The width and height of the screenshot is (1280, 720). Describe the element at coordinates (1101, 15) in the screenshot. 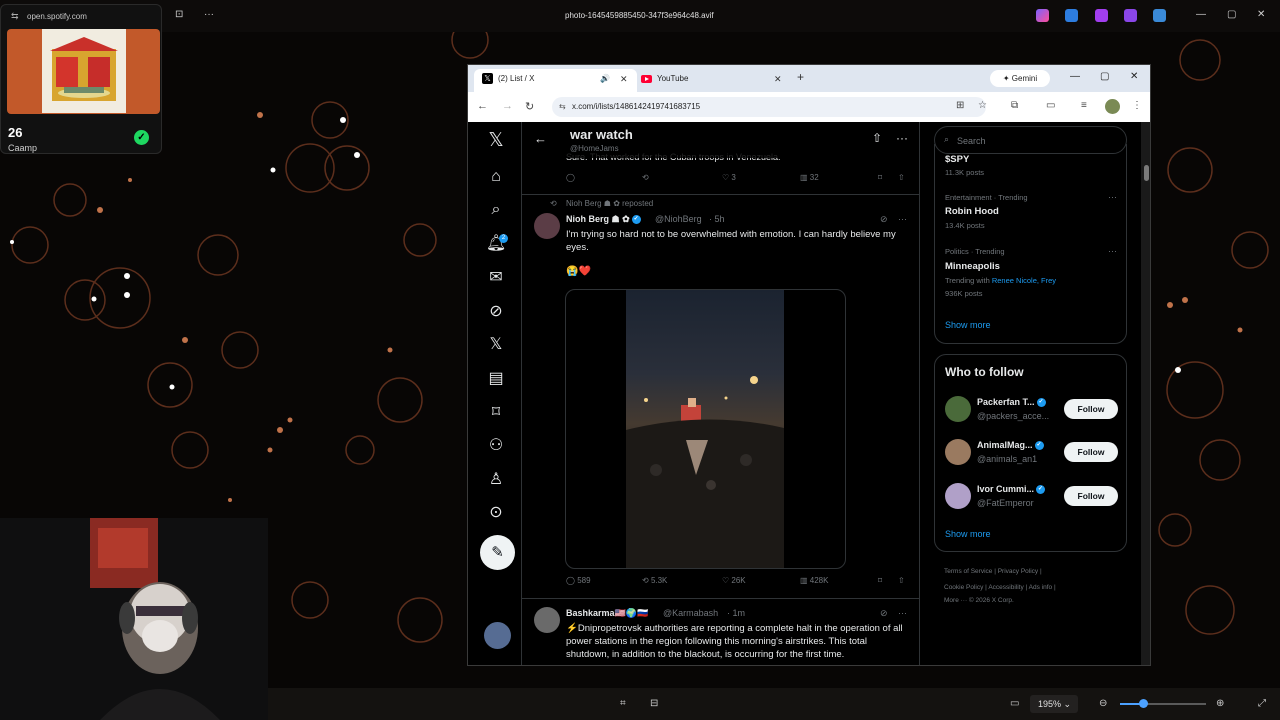

I see `designer-app-icon` at that location.